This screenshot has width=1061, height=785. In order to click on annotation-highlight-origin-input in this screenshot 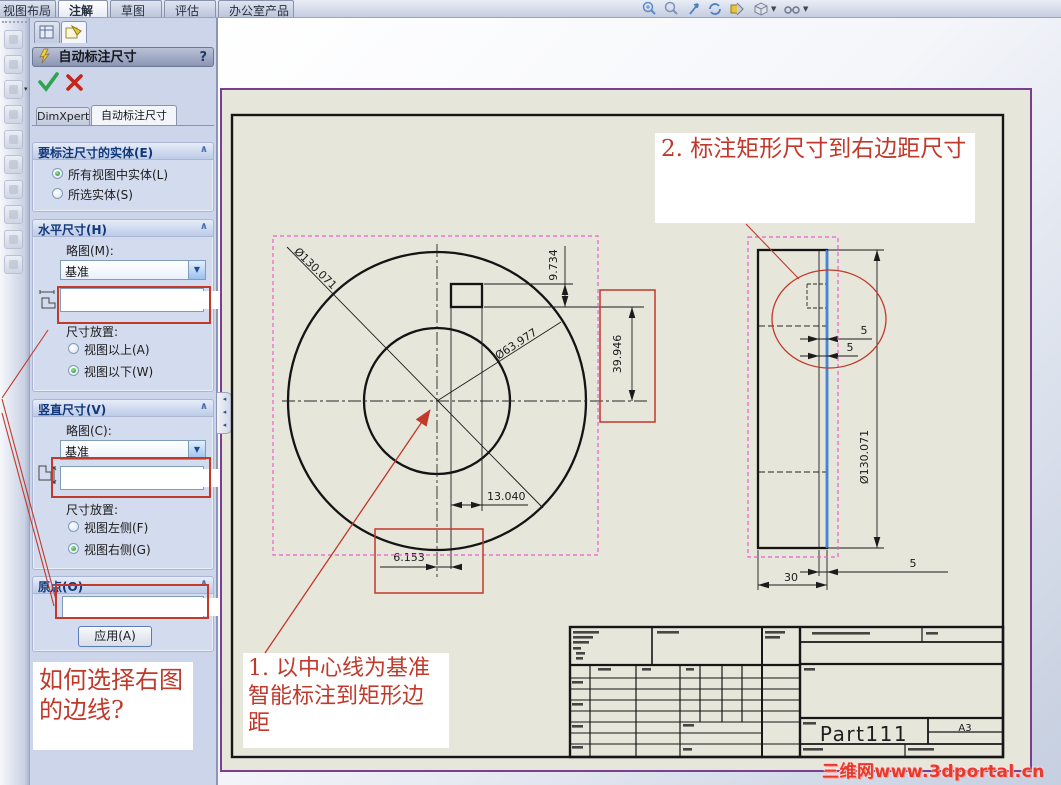, I will do `click(132, 601)`.